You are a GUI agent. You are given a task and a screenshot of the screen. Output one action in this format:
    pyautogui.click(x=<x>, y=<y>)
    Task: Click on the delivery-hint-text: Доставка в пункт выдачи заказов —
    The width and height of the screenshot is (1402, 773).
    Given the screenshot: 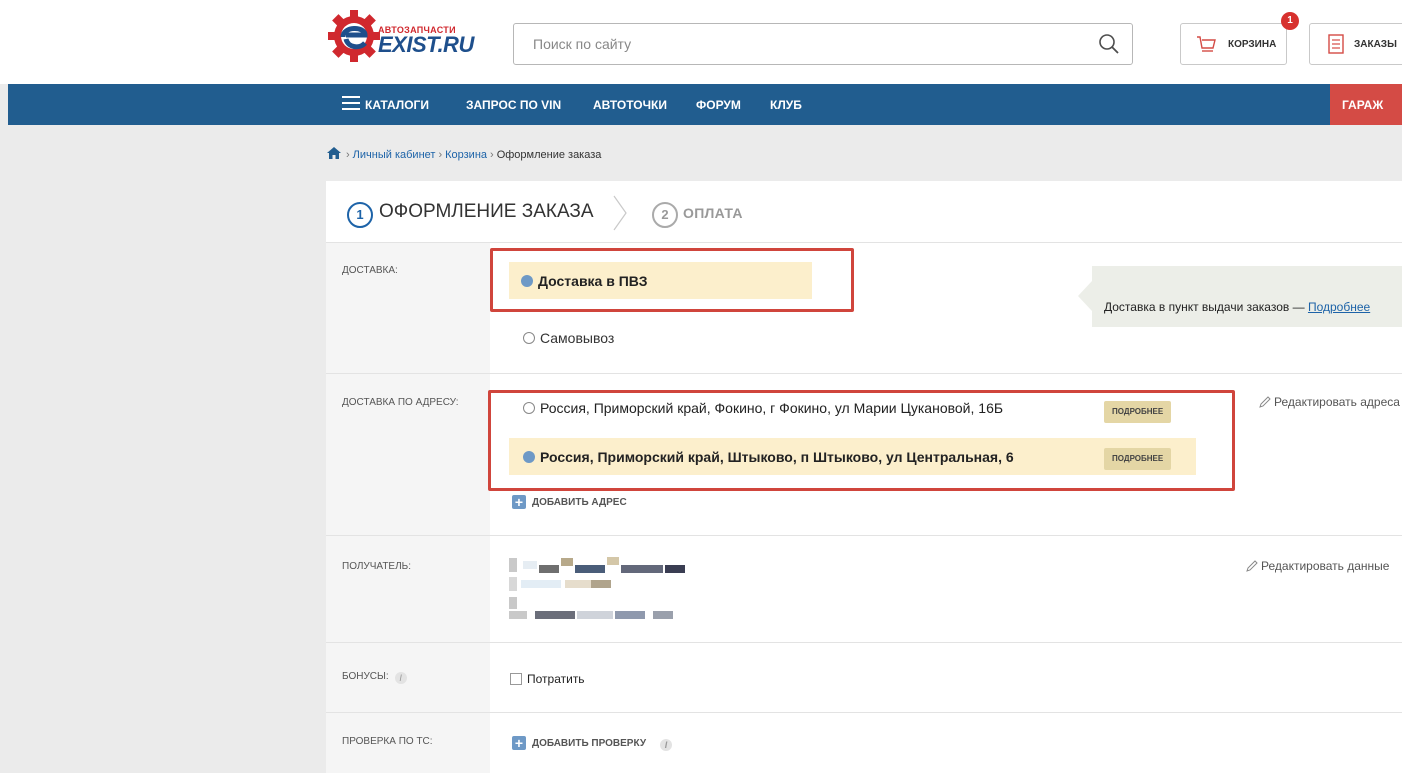 What is the action you would take?
    pyautogui.click(x=1204, y=307)
    